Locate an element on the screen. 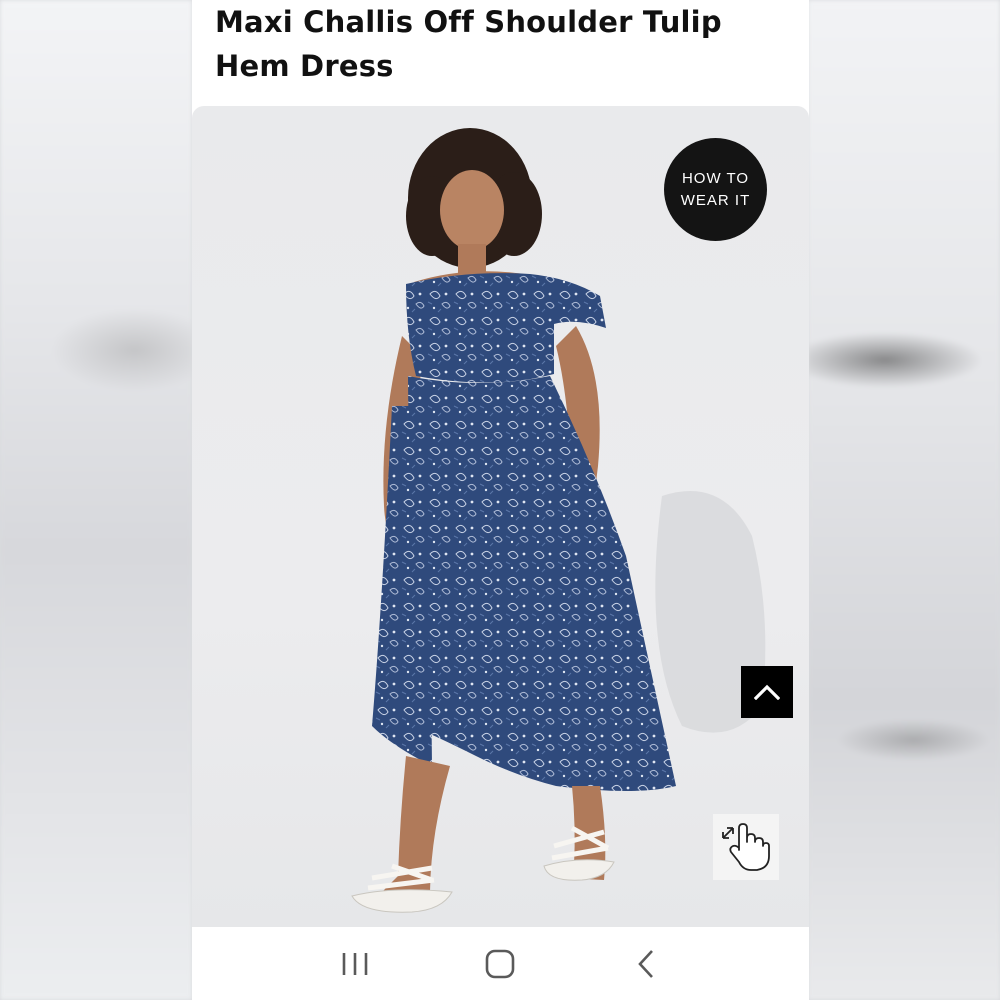 The width and height of the screenshot is (1000, 1000). back-button is located at coordinates (646, 964).